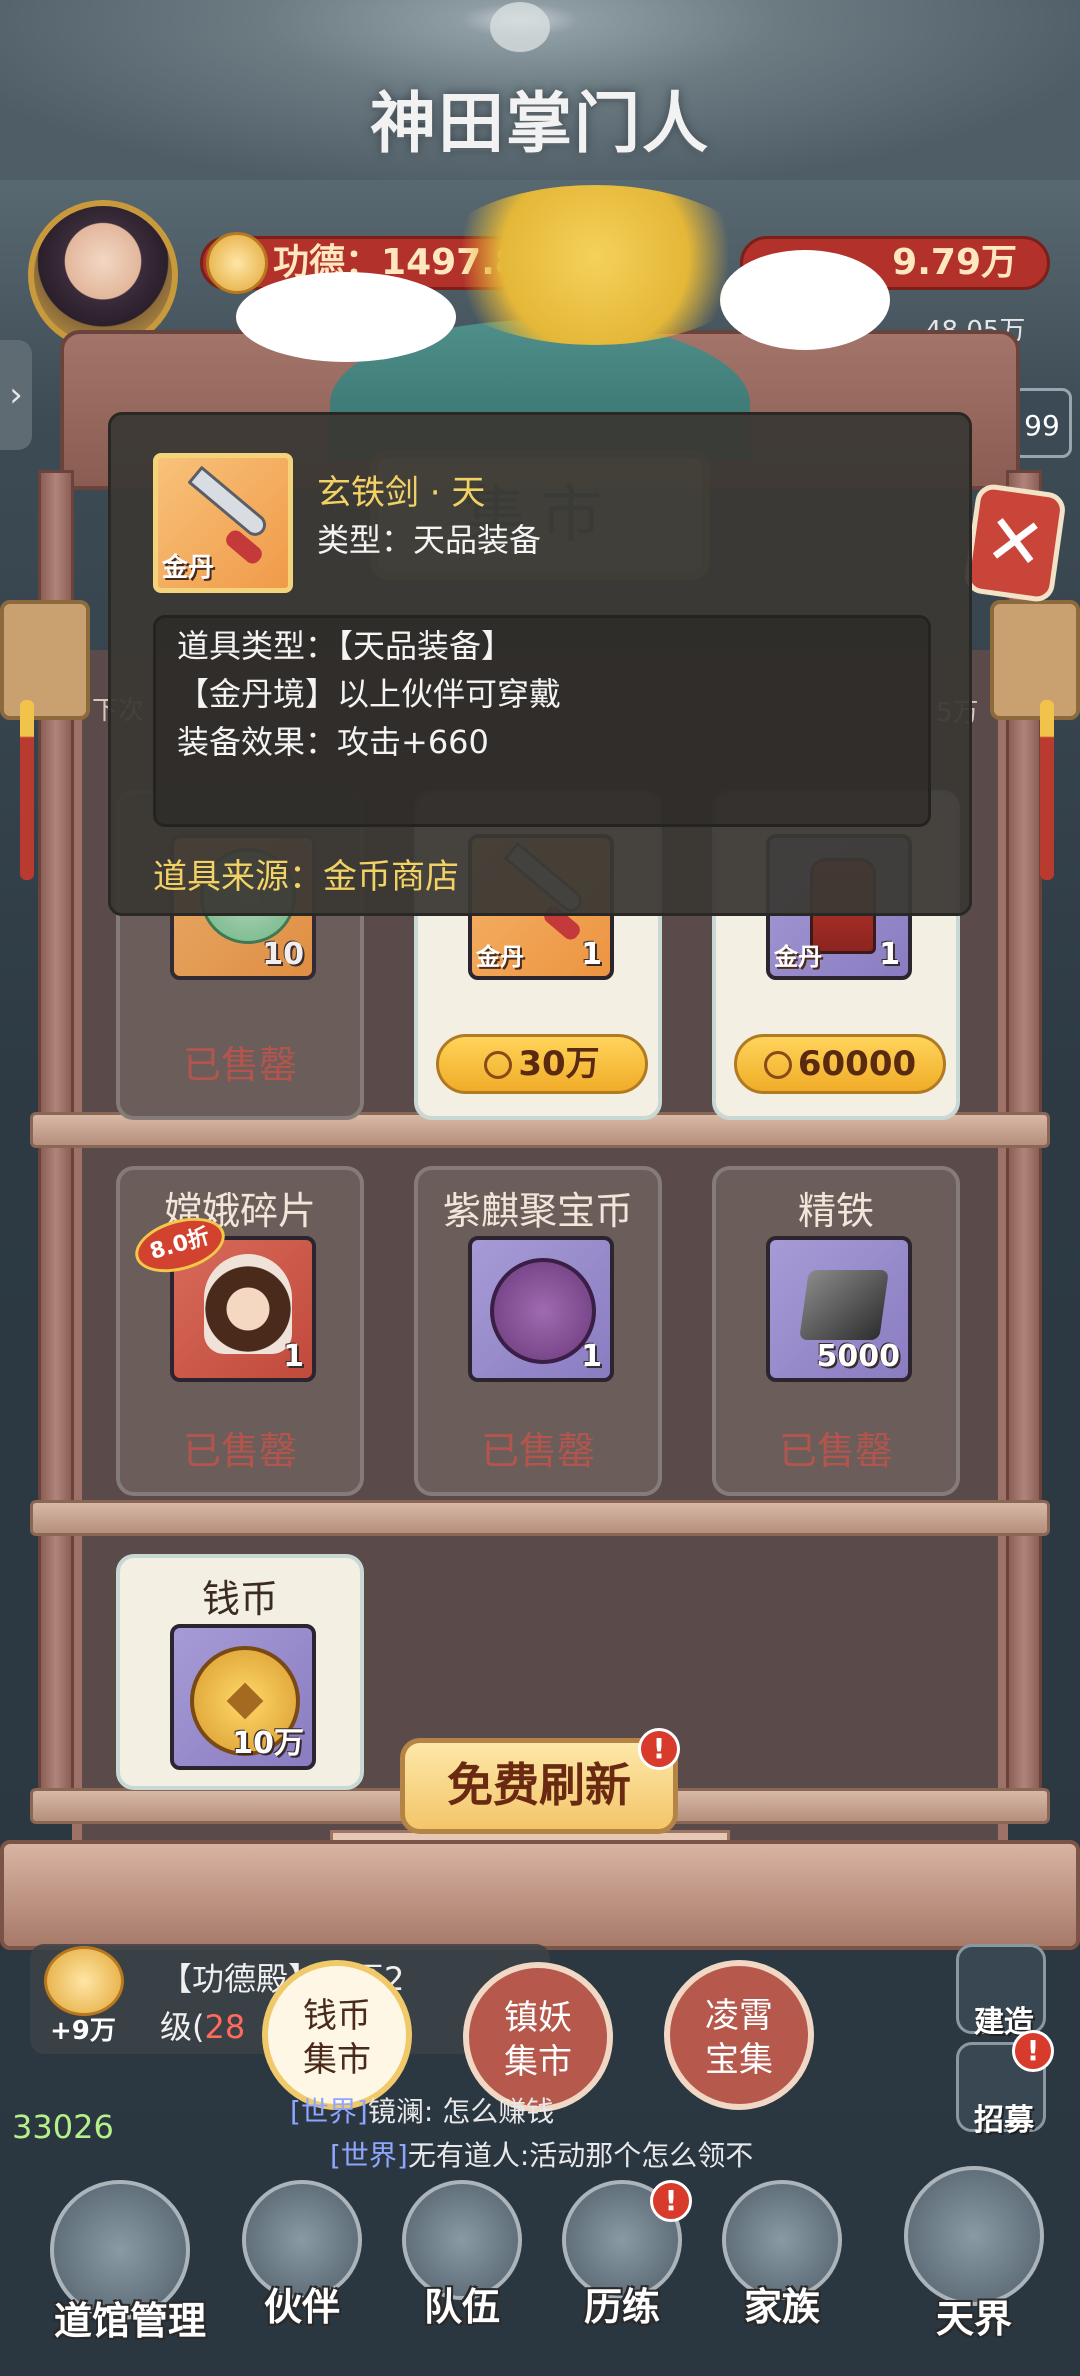 This screenshot has height=2376, width=1080. I want to click on player-avatar, so click(103, 275).